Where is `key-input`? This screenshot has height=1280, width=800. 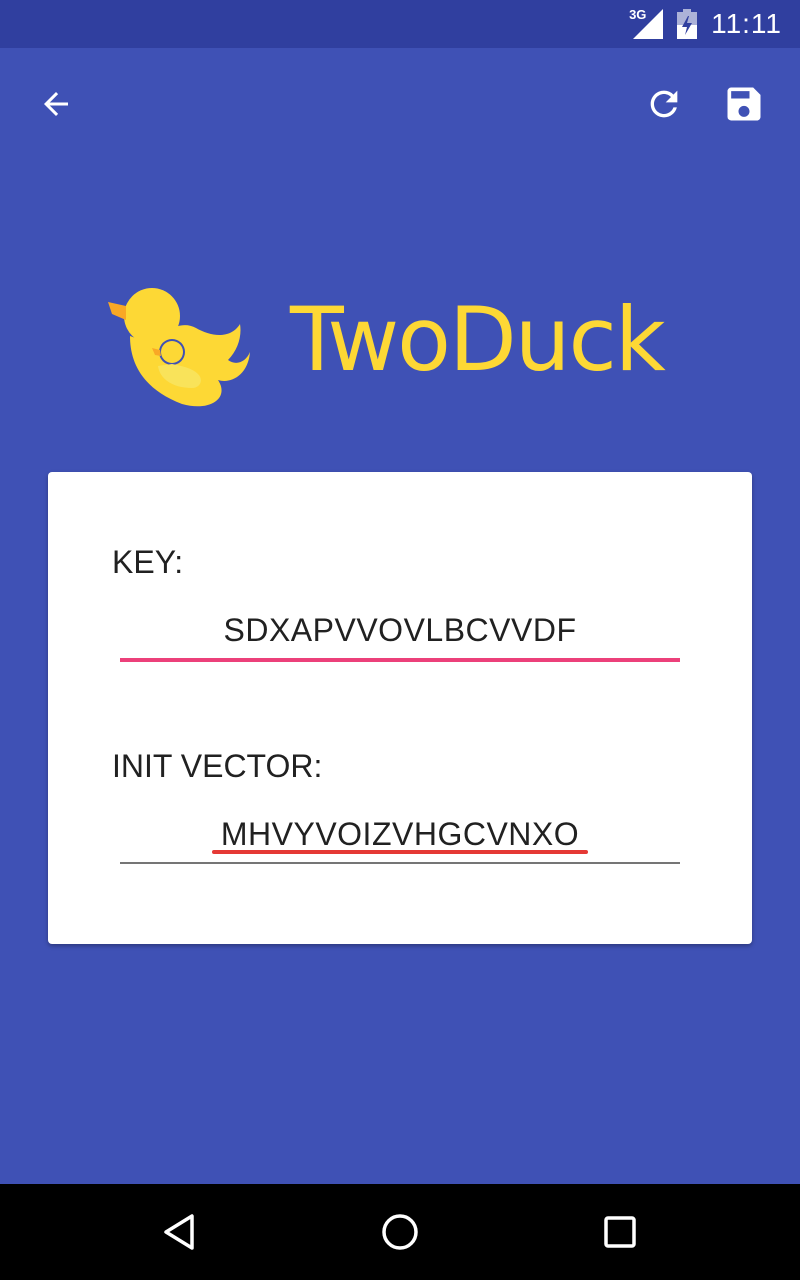 key-input is located at coordinates (400, 630).